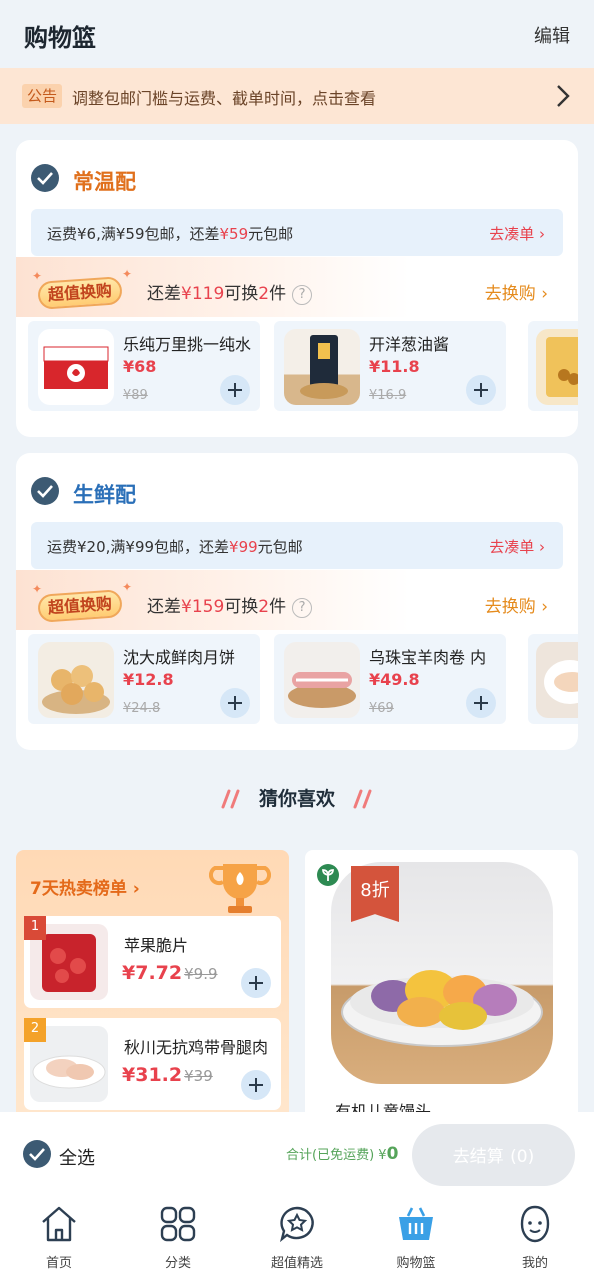 Image resolution: width=594 pixels, height=1280 pixels. What do you see at coordinates (85, 886) in the screenshot?
I see `hot-ranking-title: 7天热卖榜单 ›` at bounding box center [85, 886].